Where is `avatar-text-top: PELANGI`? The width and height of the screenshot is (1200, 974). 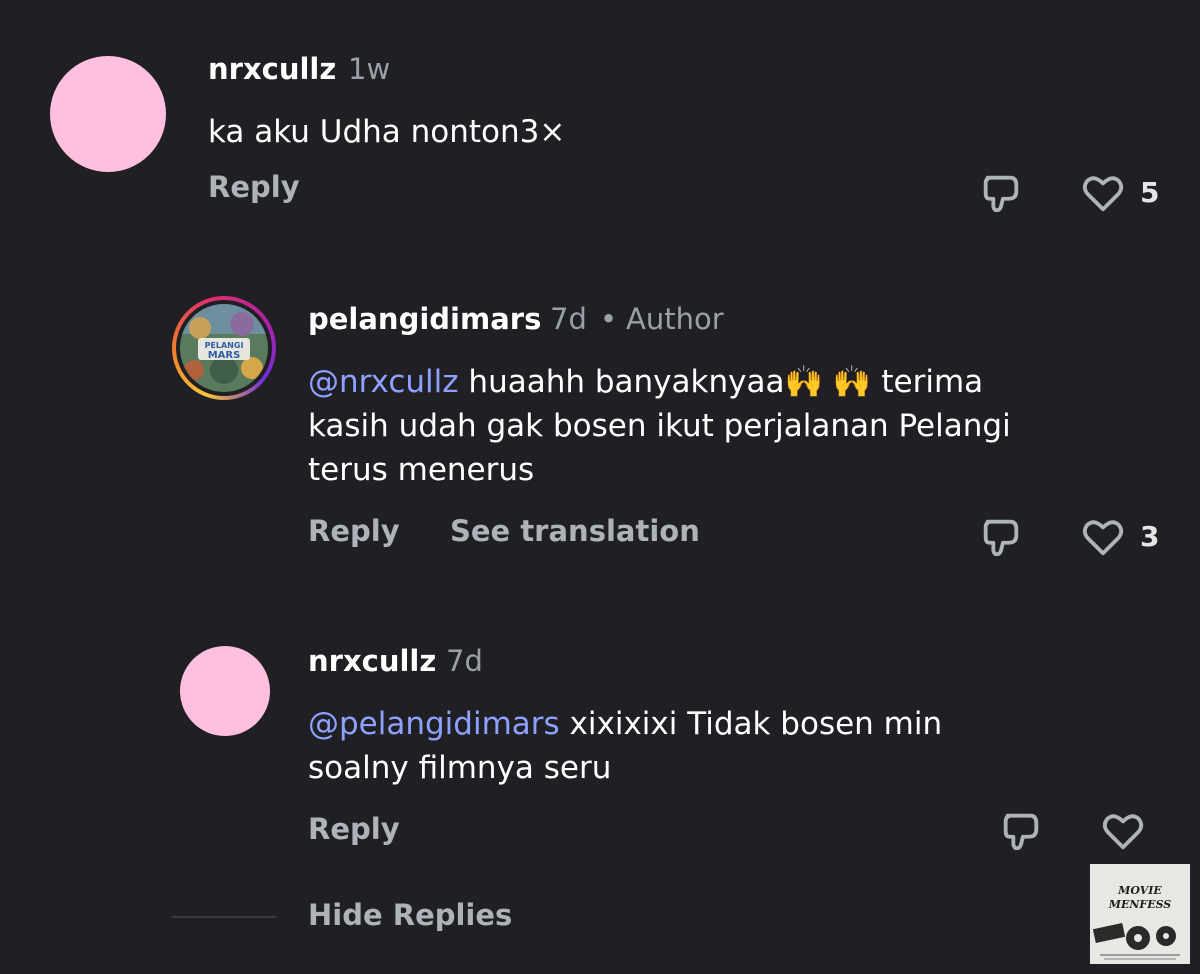 avatar-text-top: PELANGI is located at coordinates (224, 345).